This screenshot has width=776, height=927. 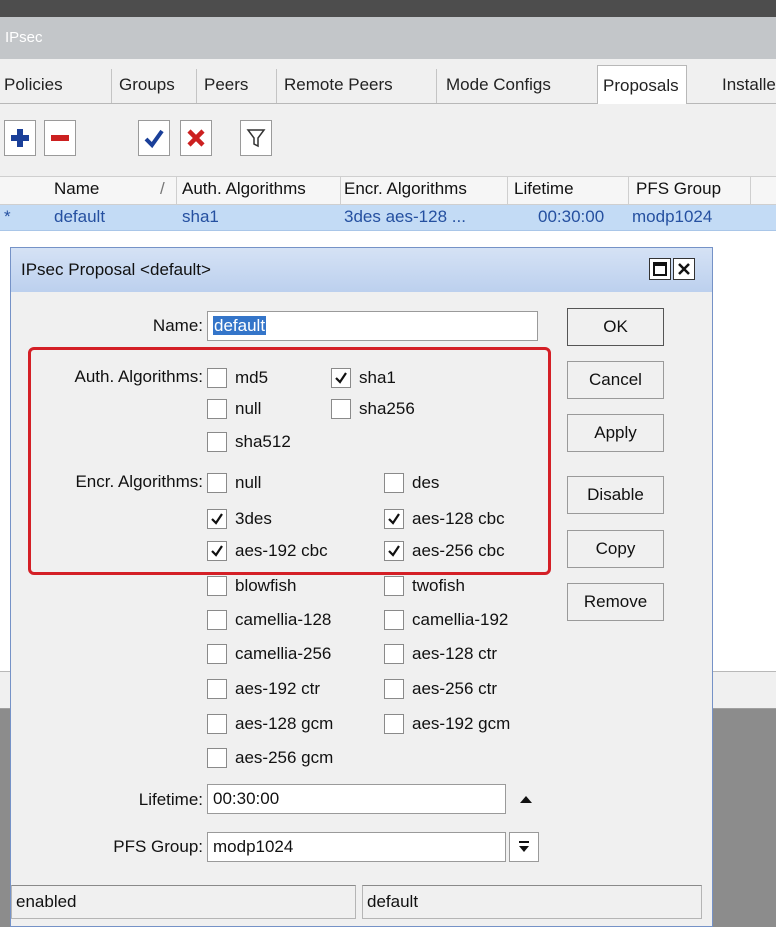 What do you see at coordinates (252, 377) in the screenshot?
I see `checkbox-label: md5` at bounding box center [252, 377].